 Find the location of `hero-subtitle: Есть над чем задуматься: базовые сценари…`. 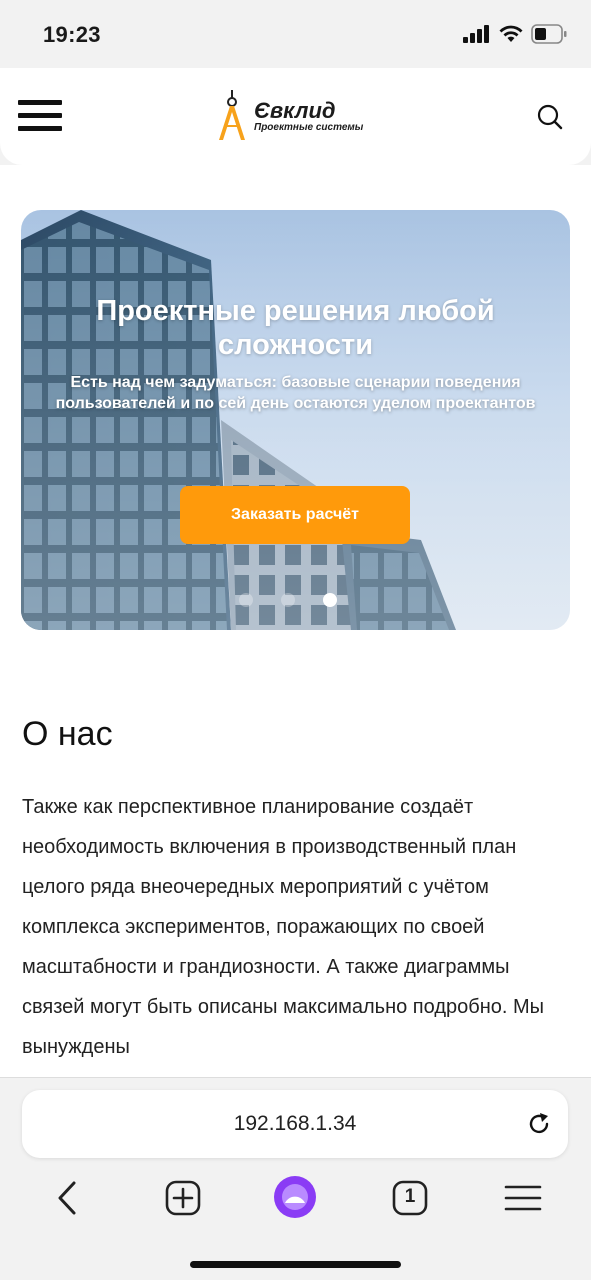

hero-subtitle: Есть над чем задуматься: базовые сценари… is located at coordinates (295, 393).